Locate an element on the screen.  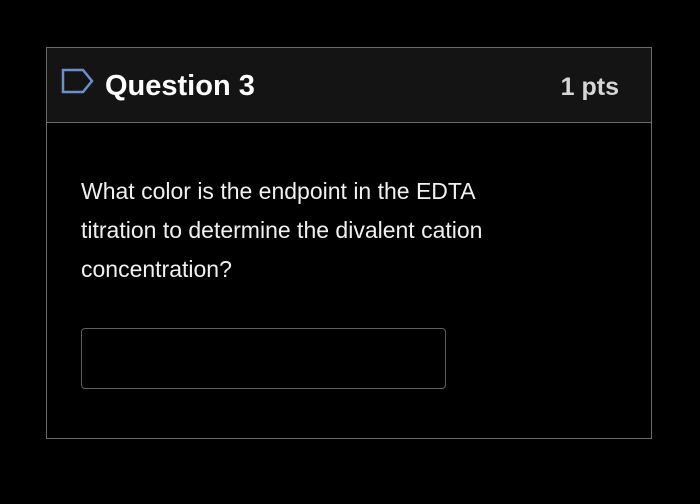
question-title: Question 3 is located at coordinates (180, 86).